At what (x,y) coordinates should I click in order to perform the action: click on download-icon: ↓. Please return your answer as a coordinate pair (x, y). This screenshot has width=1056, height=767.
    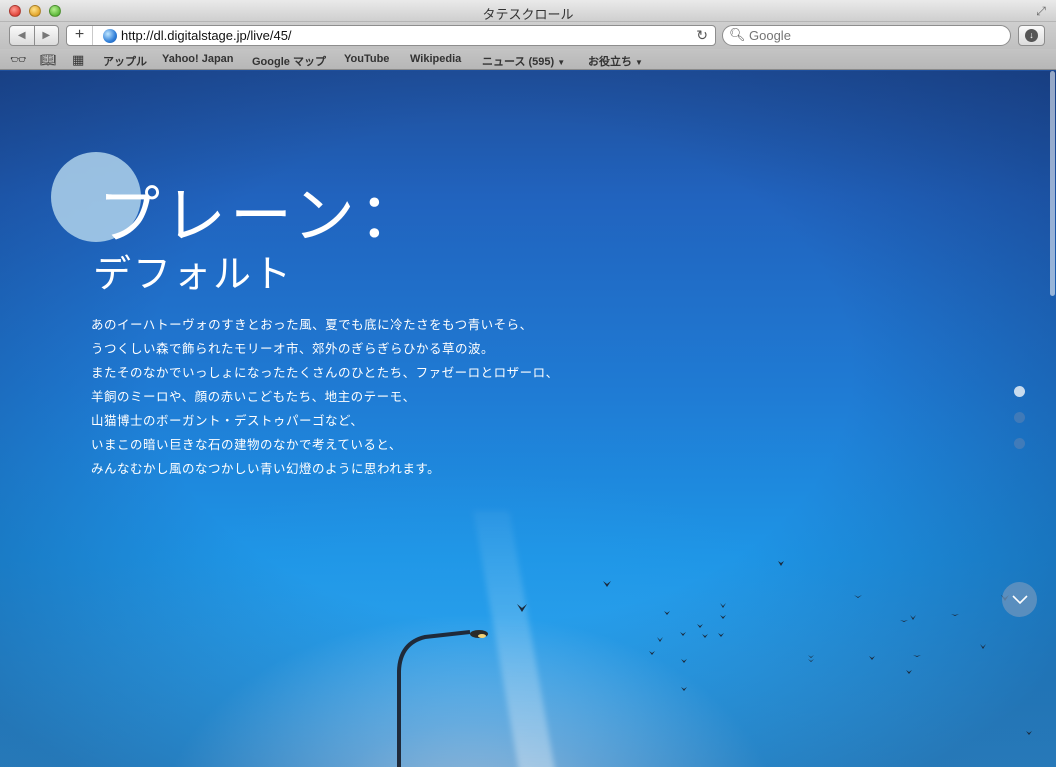
    Looking at the image, I should click on (1031, 35).